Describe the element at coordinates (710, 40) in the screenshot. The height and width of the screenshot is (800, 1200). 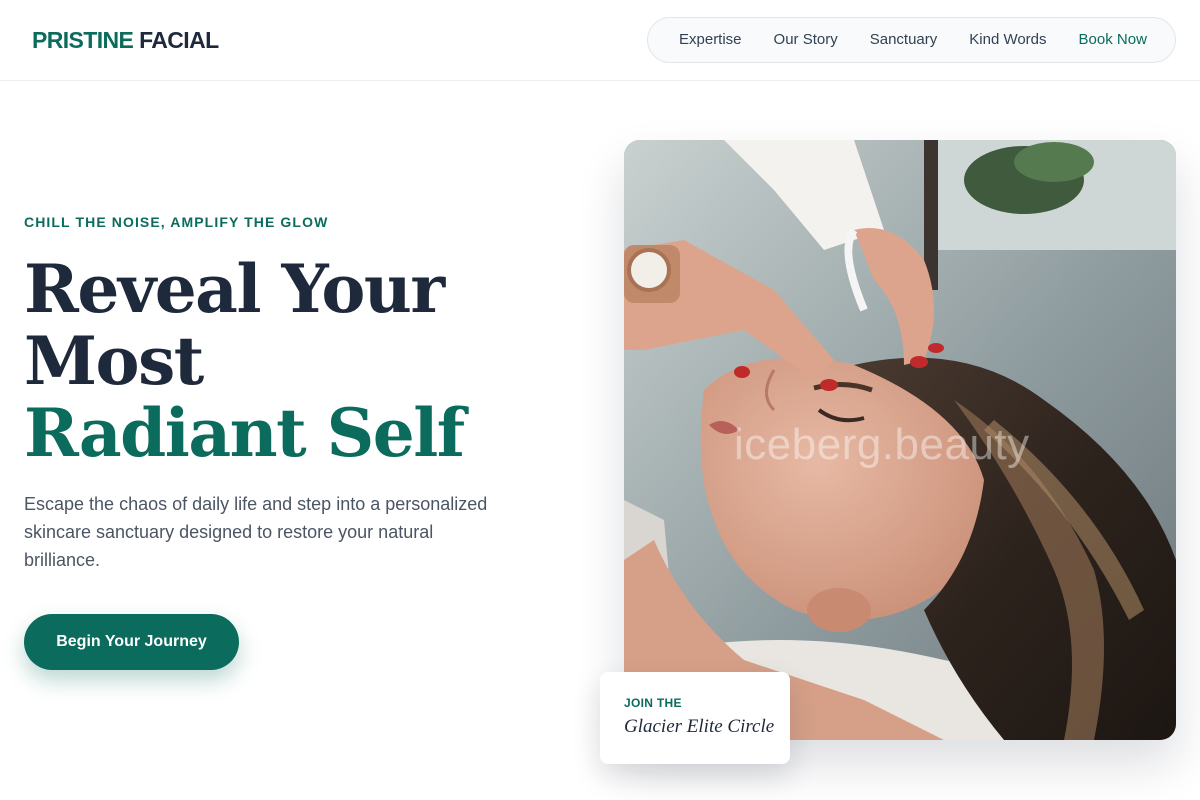
I see `nav-link-expertise: Expertise` at that location.